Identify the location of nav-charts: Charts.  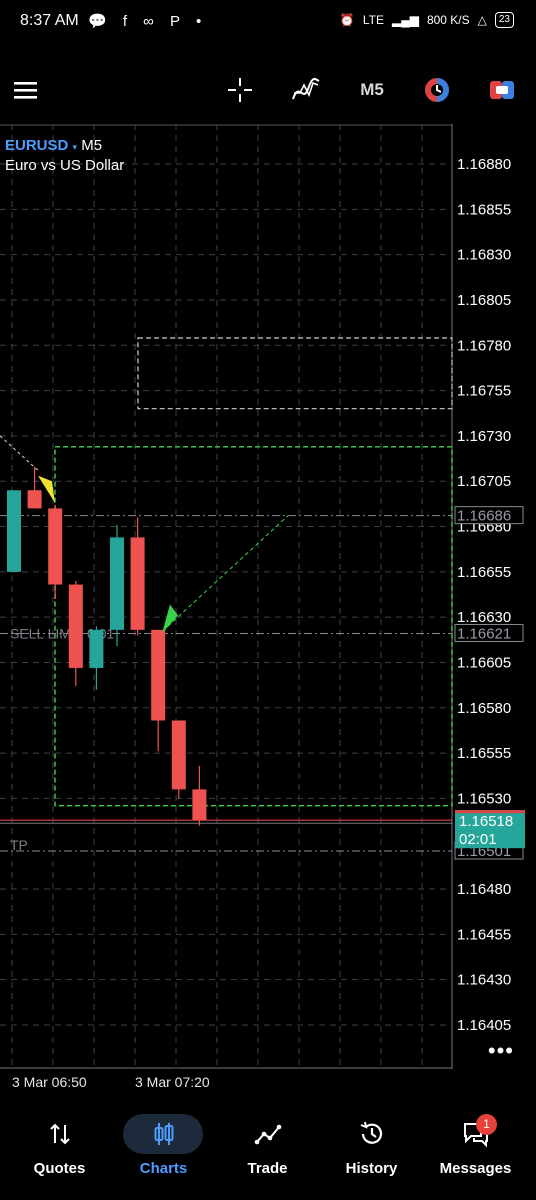
(163, 1150).